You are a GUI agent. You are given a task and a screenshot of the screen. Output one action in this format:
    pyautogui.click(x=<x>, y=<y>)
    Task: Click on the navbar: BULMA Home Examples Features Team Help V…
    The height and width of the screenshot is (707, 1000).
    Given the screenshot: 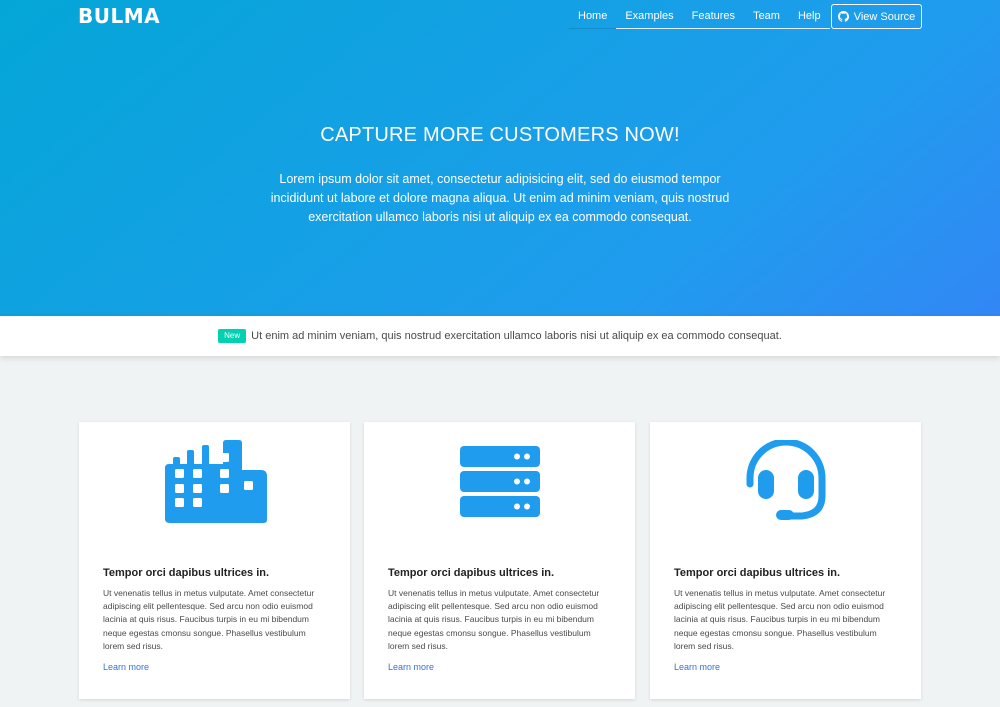 What is the action you would take?
    pyautogui.click(x=500, y=16)
    